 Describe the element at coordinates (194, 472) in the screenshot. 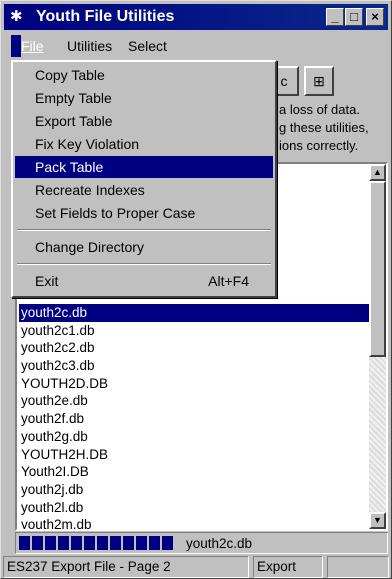

I see `file-list-item: Youth2I.DB` at that location.